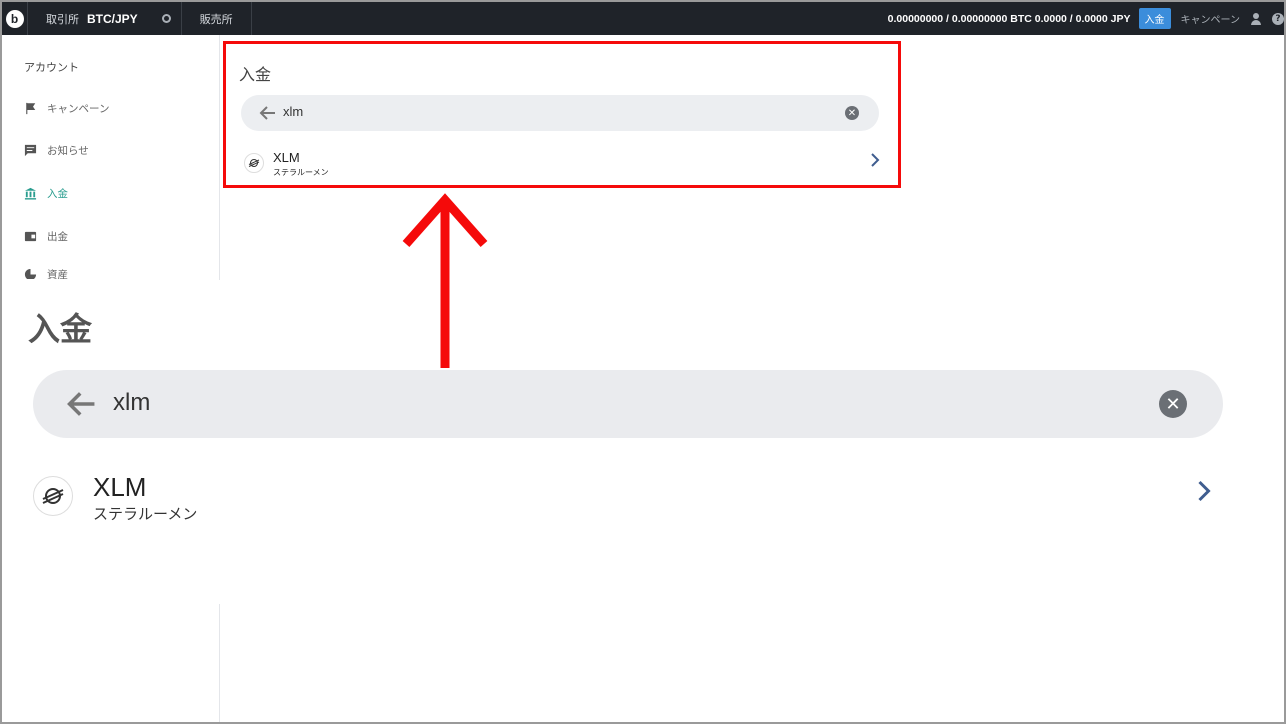 The width and height of the screenshot is (1286, 724). I want to click on flag-icon, so click(31, 108).